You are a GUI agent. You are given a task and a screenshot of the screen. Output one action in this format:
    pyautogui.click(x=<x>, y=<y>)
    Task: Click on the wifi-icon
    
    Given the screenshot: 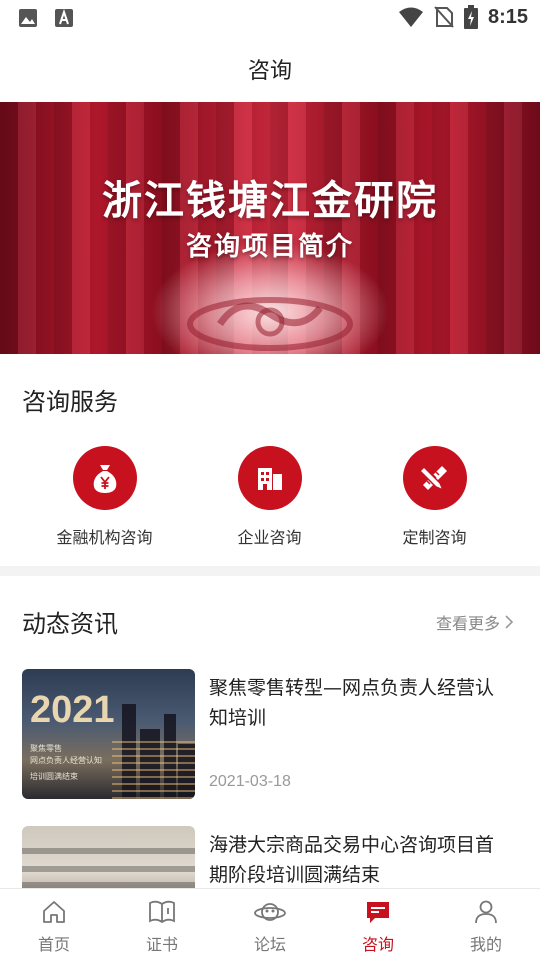 What is the action you would take?
    pyautogui.click(x=410, y=17)
    